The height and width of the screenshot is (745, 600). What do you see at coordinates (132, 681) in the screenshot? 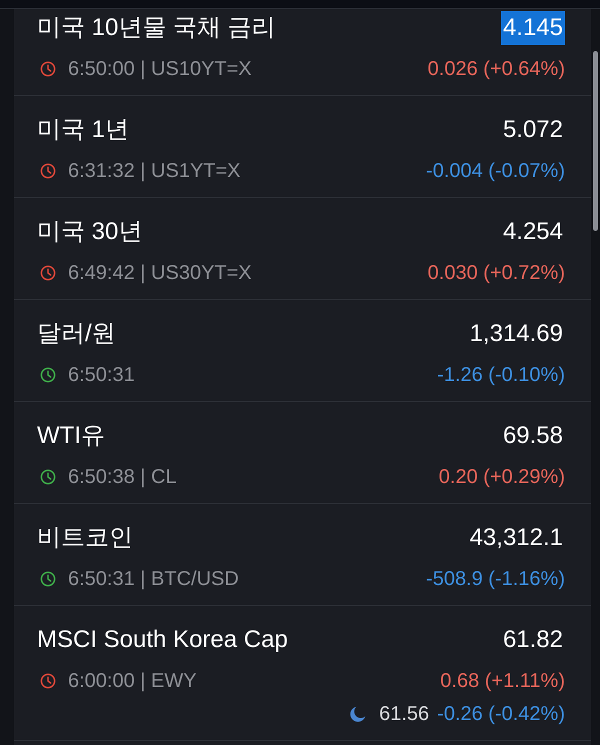
I see `time-symbol-label: 6:00:00 | EWY` at bounding box center [132, 681].